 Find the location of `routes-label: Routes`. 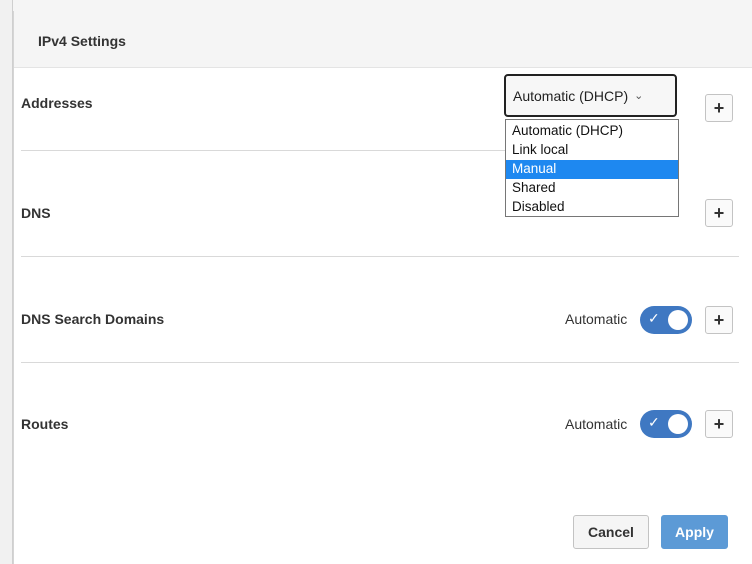

routes-label: Routes is located at coordinates (45, 424).